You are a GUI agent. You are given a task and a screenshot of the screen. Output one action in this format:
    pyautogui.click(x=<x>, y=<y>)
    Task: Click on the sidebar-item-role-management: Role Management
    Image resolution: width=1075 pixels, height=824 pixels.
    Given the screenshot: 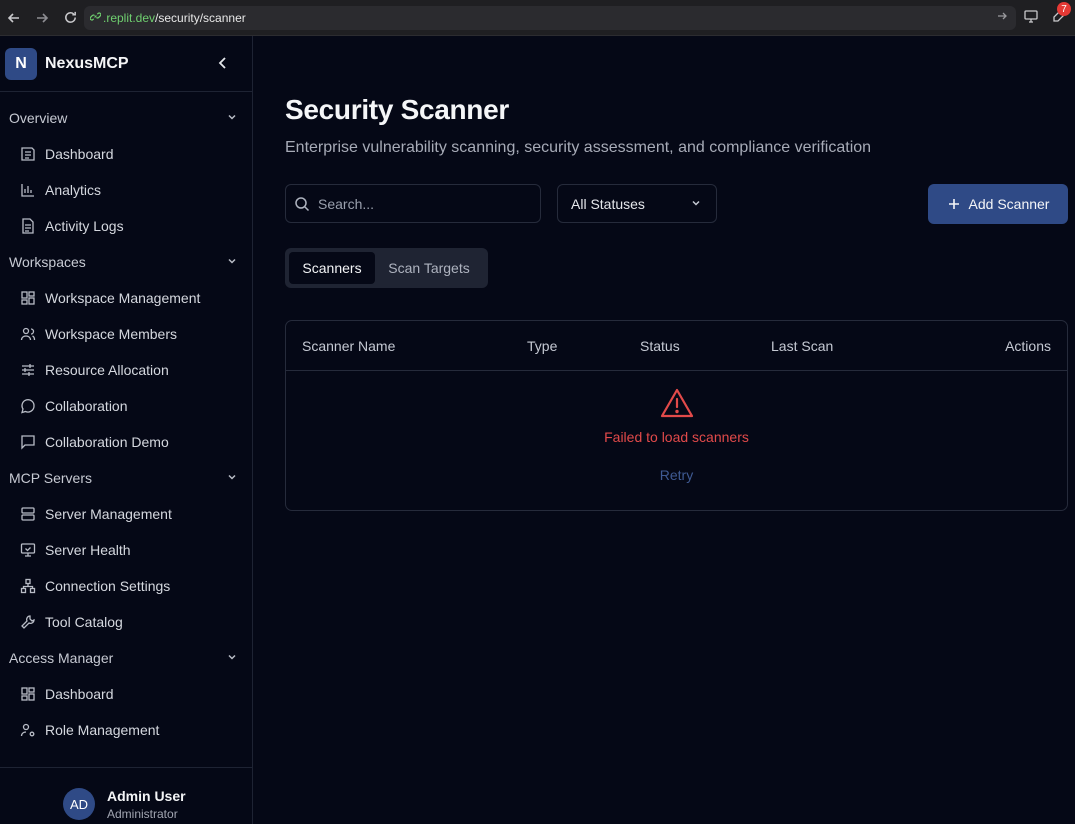 What is the action you would take?
    pyautogui.click(x=126, y=730)
    